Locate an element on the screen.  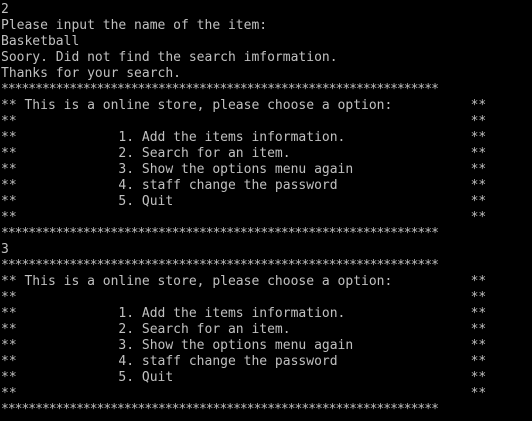
input-echo-line: 2 is located at coordinates (5, 9).